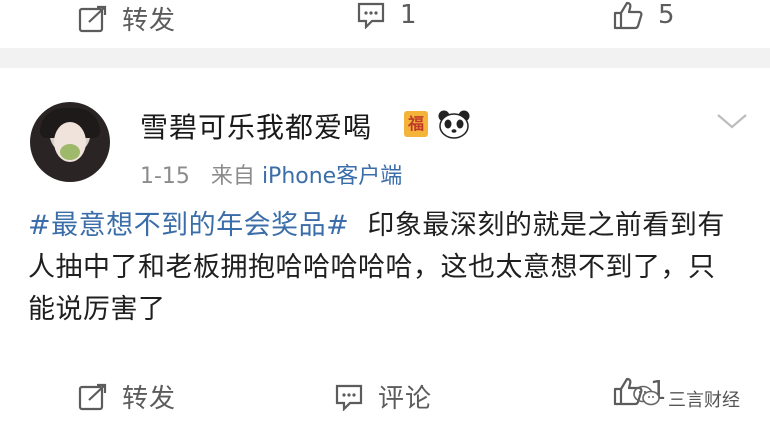 The image size is (770, 429). What do you see at coordinates (165, 176) in the screenshot?
I see `post-date: 1-15` at bounding box center [165, 176].